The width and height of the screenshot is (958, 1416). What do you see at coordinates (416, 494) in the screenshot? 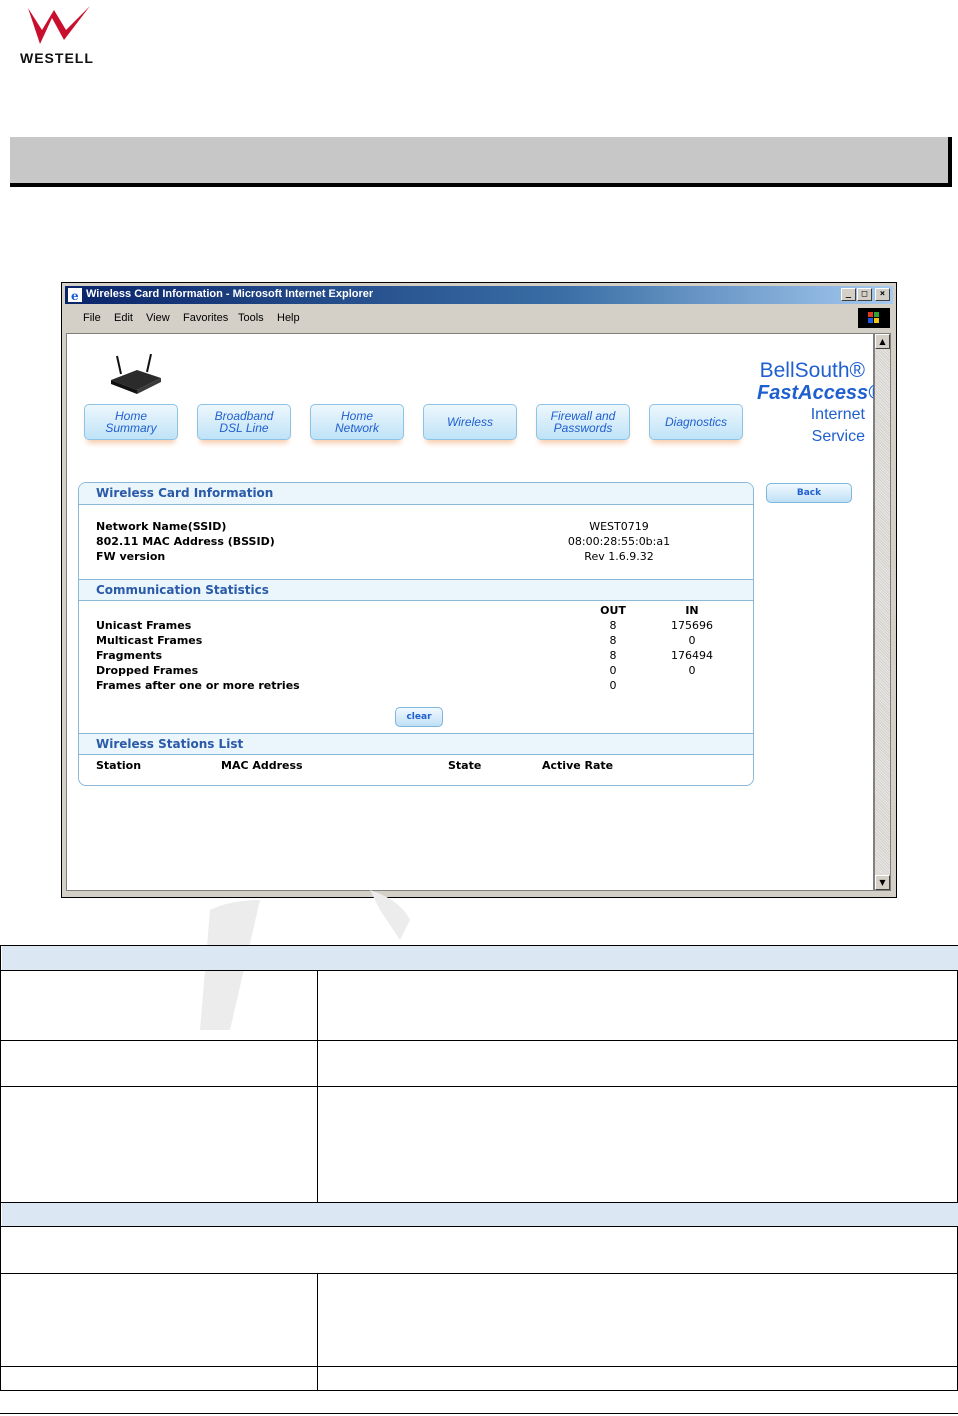
I see `card-info-header: Wireless Card Information` at bounding box center [416, 494].